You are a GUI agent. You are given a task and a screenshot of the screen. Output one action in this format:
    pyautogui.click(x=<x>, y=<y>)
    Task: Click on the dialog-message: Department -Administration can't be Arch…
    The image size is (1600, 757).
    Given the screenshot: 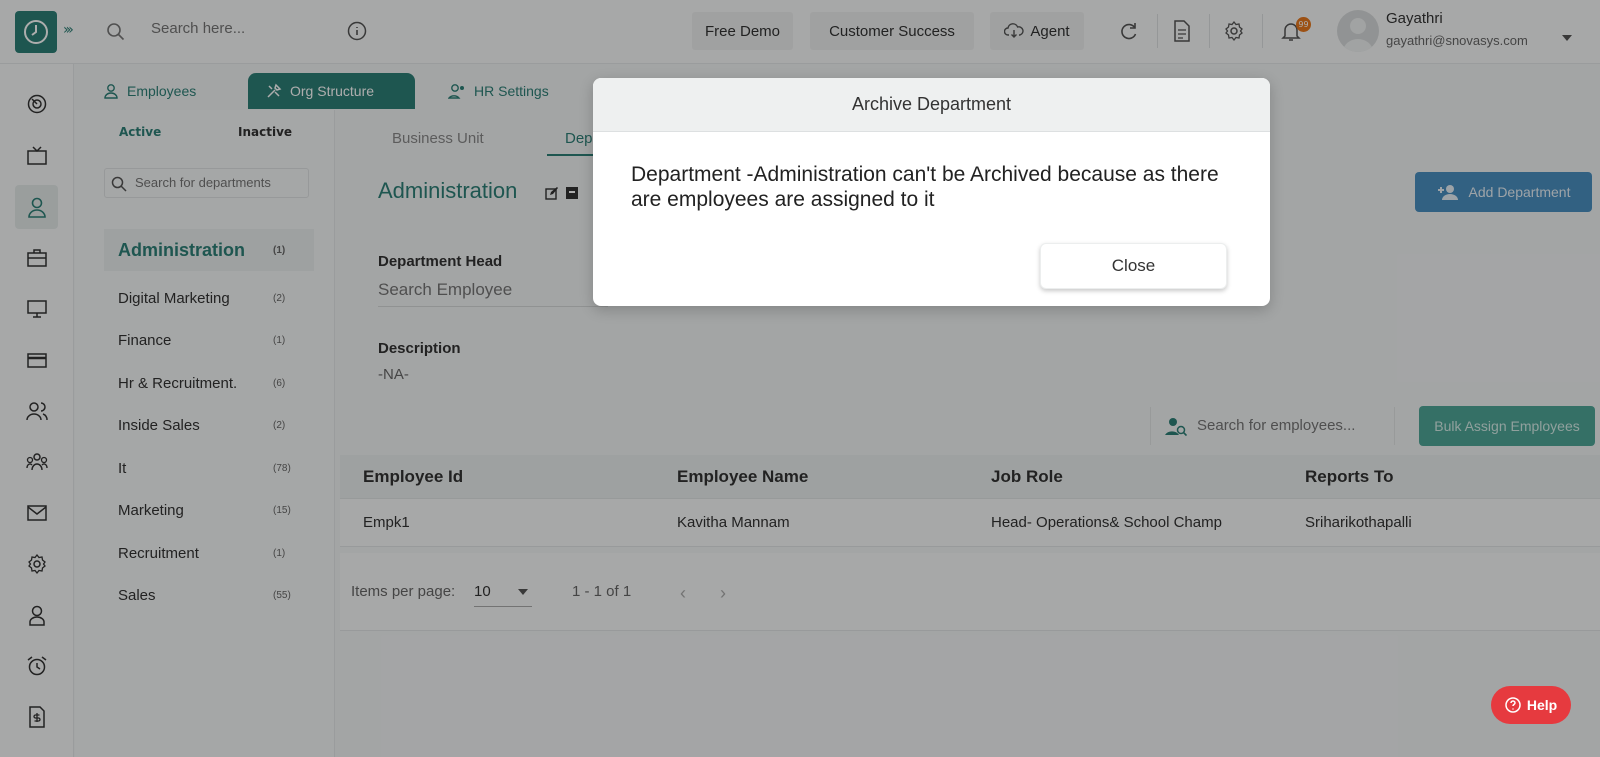 What is the action you would take?
    pyautogui.click(x=925, y=187)
    